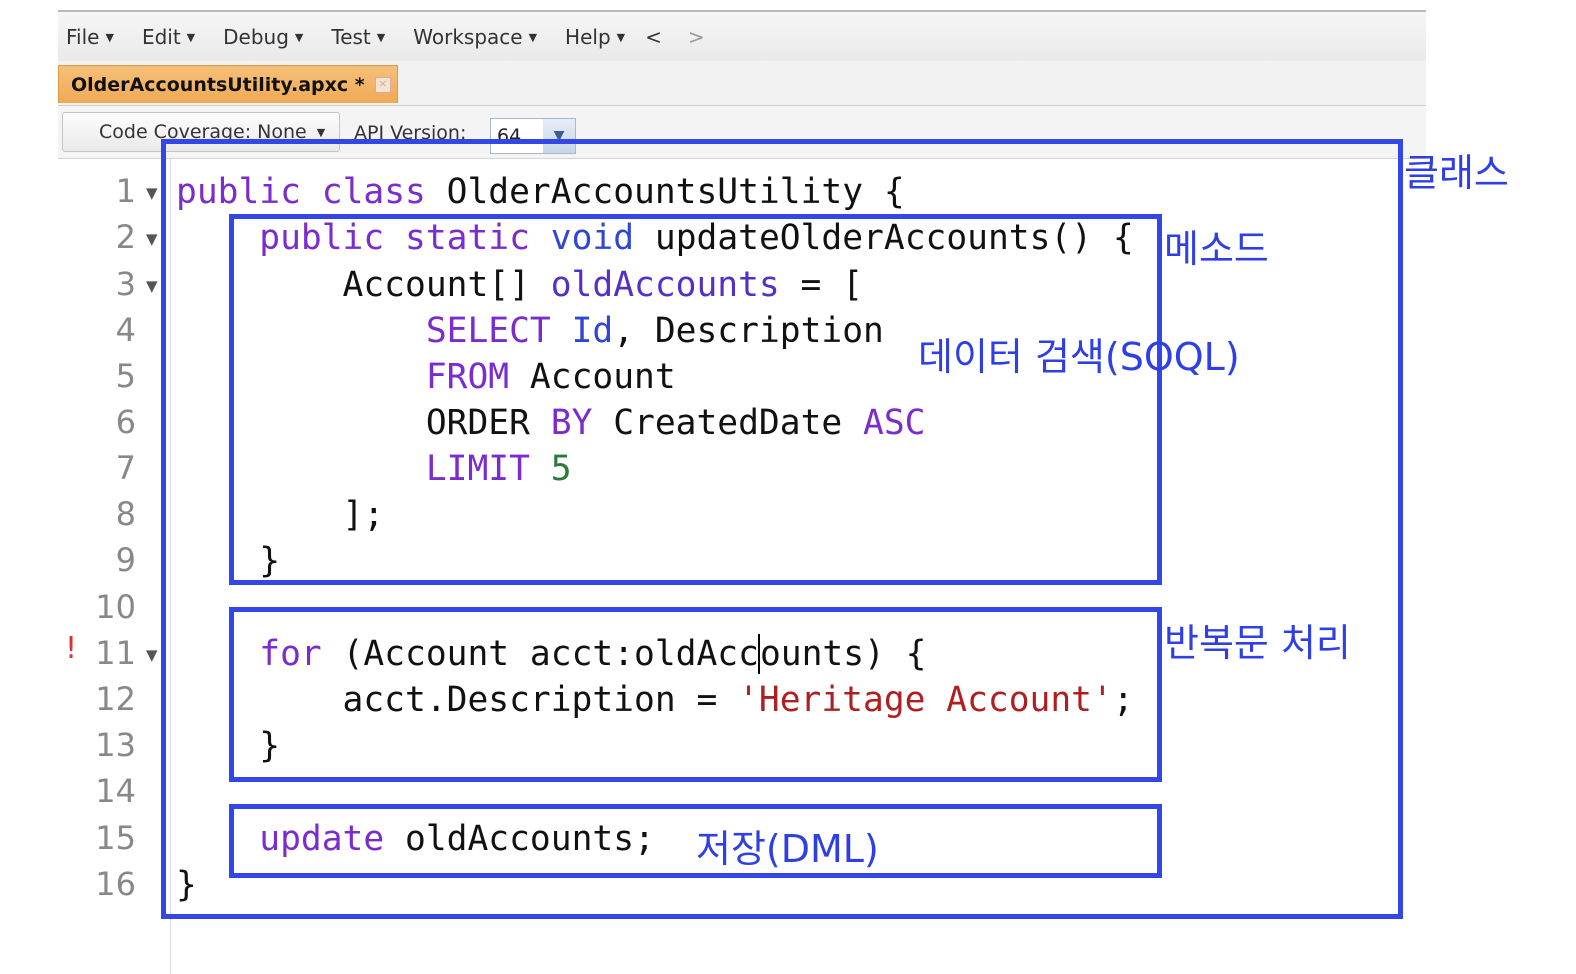 This screenshot has width=1576, height=974. I want to click on menu-debug: Debug ▼, so click(263, 37).